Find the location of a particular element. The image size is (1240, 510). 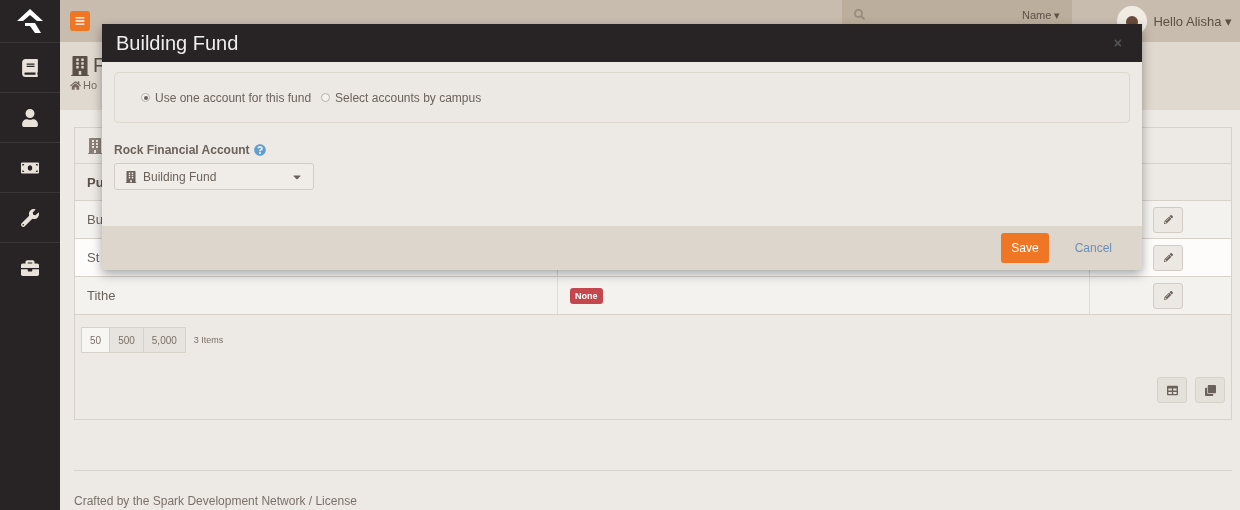

account-dropdown: Building Fund is located at coordinates (214, 176).